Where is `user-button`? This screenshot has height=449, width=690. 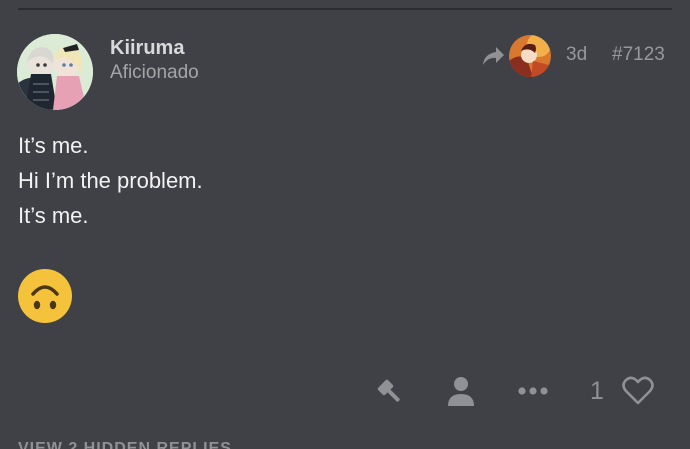
user-button is located at coordinates (461, 391).